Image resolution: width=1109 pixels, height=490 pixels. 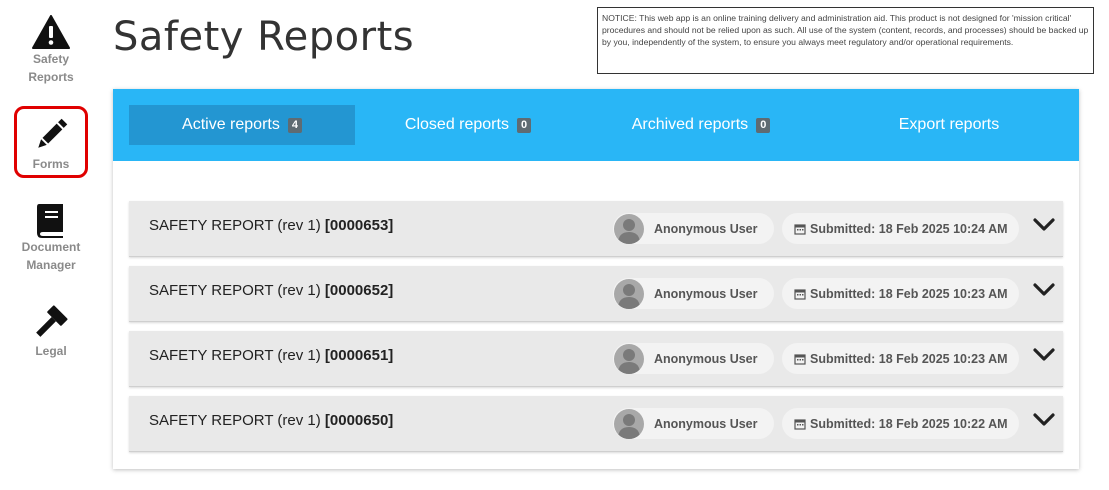 I want to click on sidebar-item-label: Legal, so click(x=51, y=351).